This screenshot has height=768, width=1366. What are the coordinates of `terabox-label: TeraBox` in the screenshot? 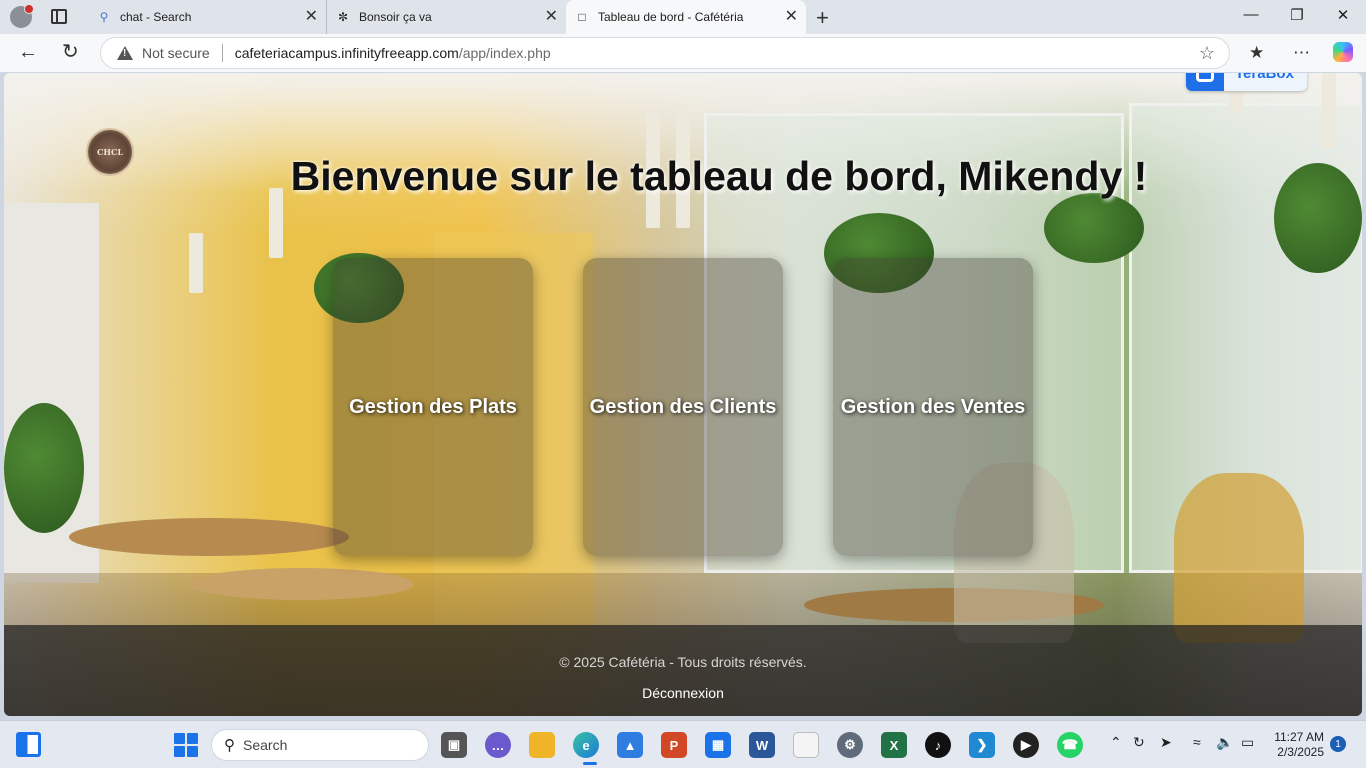 It's located at (1264, 77).